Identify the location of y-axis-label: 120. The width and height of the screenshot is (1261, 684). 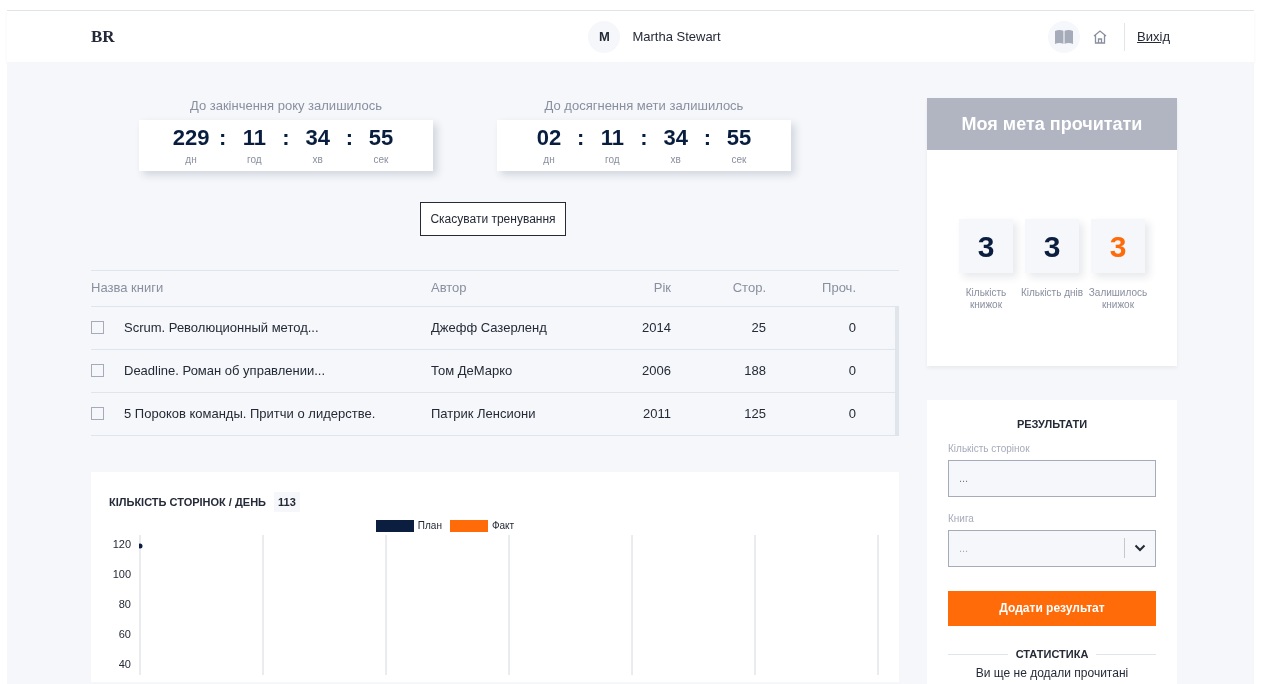
(121, 544).